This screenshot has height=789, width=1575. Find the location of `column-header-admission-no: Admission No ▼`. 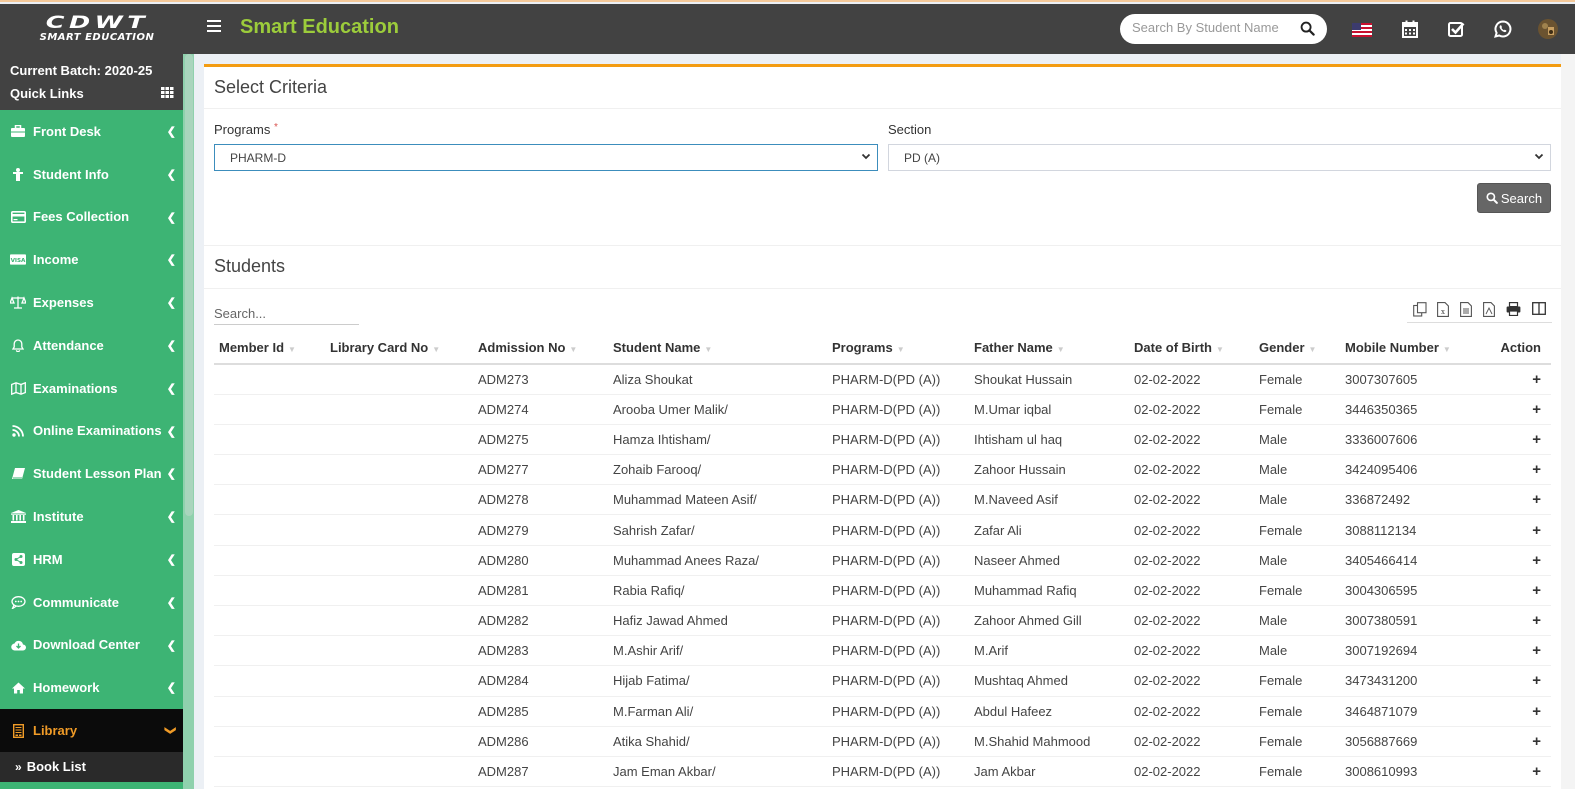

column-header-admission-no: Admission No ▼ is located at coordinates (540, 348).